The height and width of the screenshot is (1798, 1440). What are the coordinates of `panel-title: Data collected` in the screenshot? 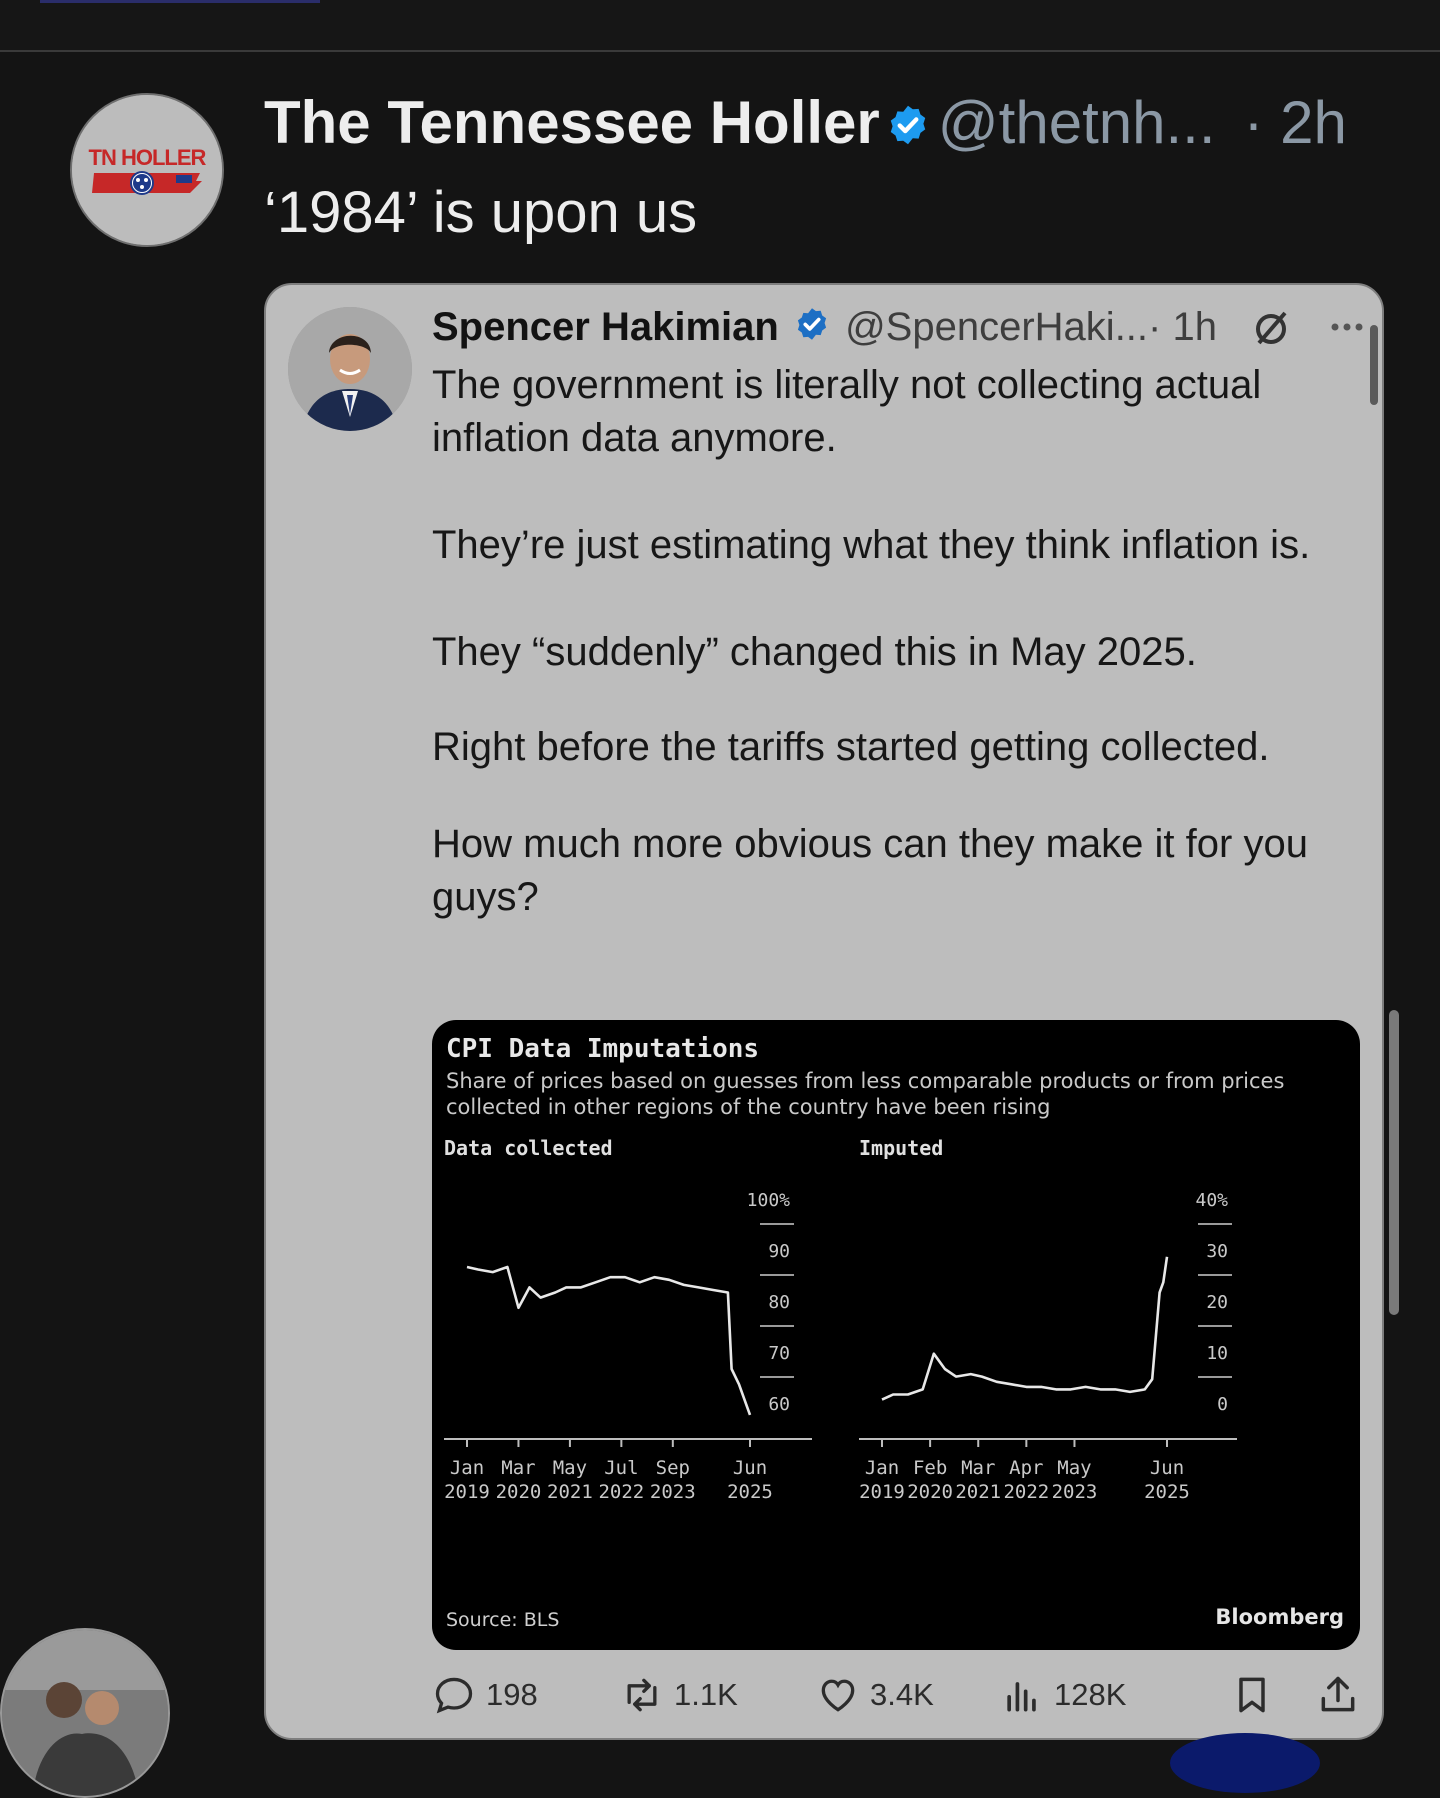 It's located at (528, 1148).